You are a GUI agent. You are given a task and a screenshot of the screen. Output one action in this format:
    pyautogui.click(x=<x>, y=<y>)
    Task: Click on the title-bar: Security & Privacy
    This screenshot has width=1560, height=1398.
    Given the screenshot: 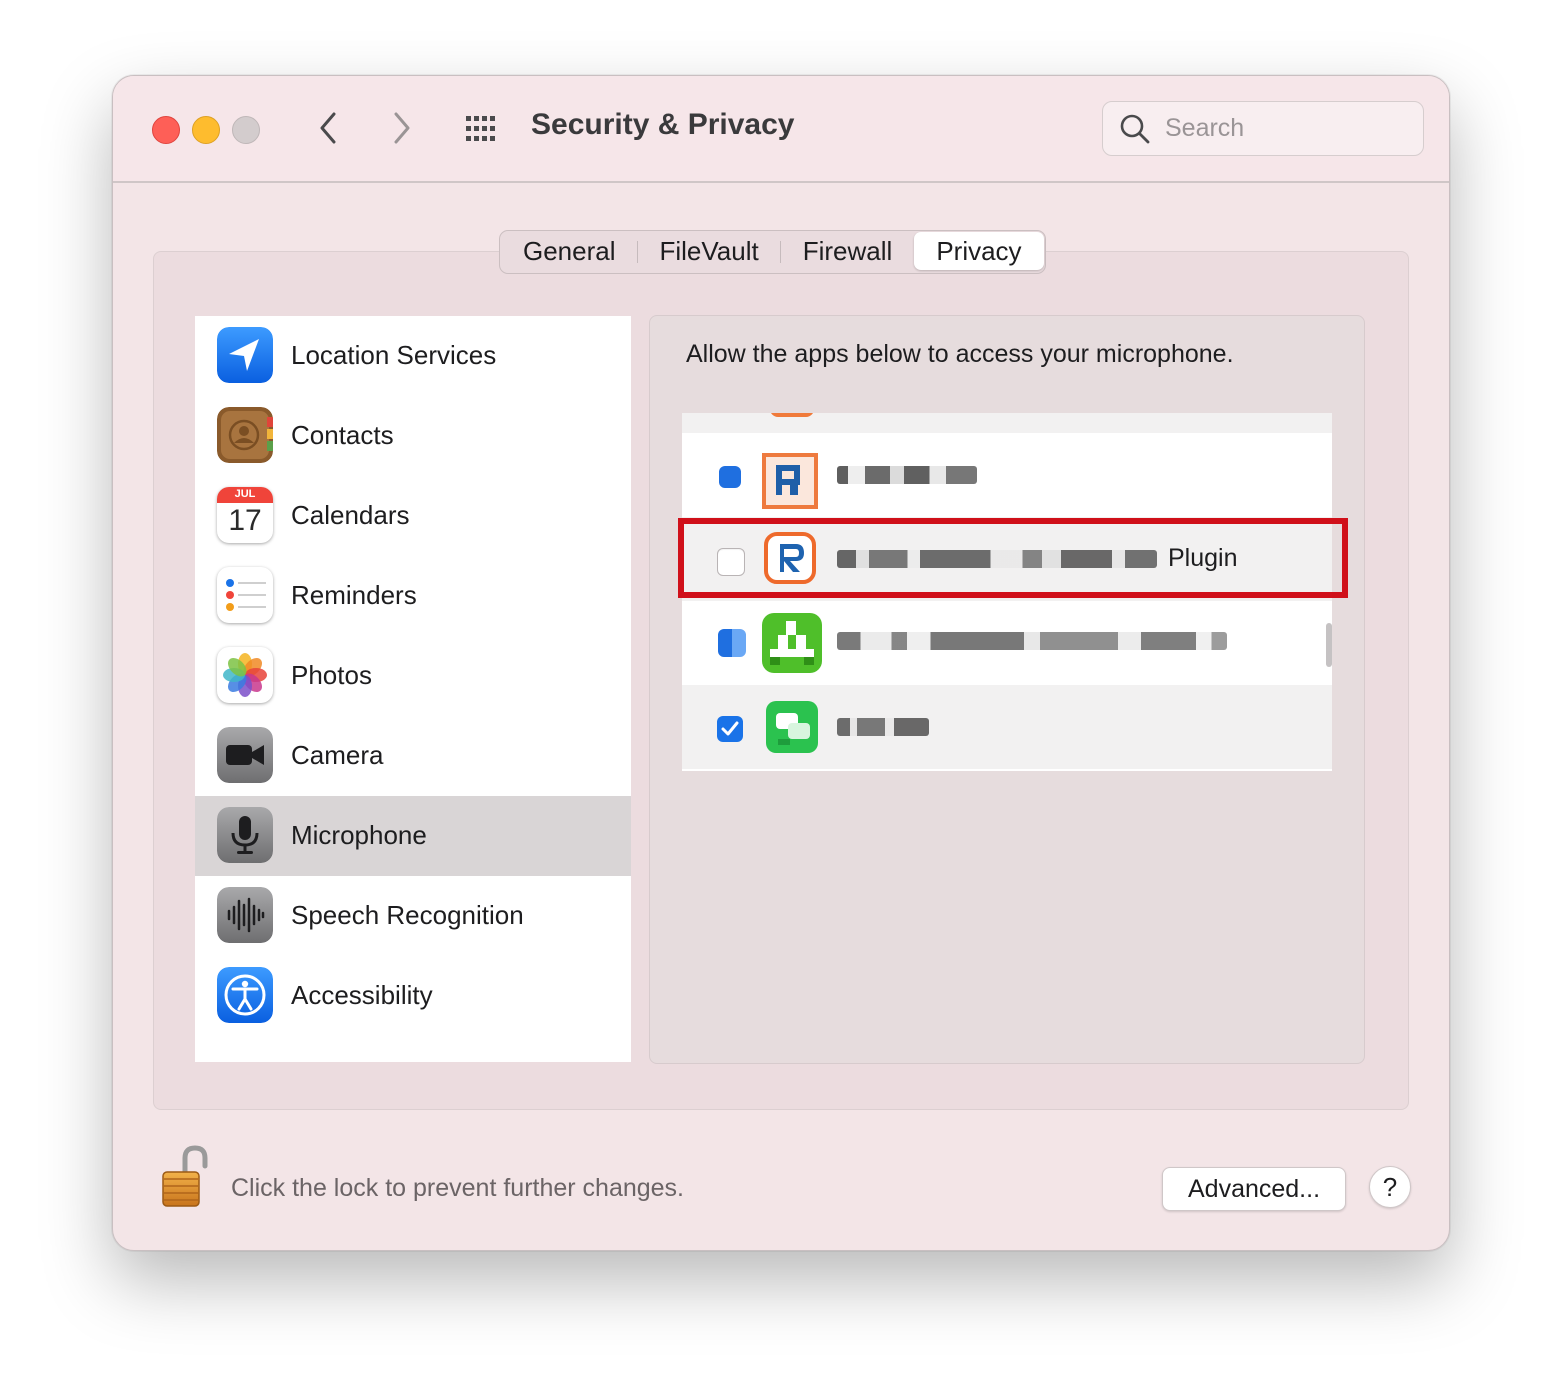 What is the action you would take?
    pyautogui.click(x=781, y=129)
    